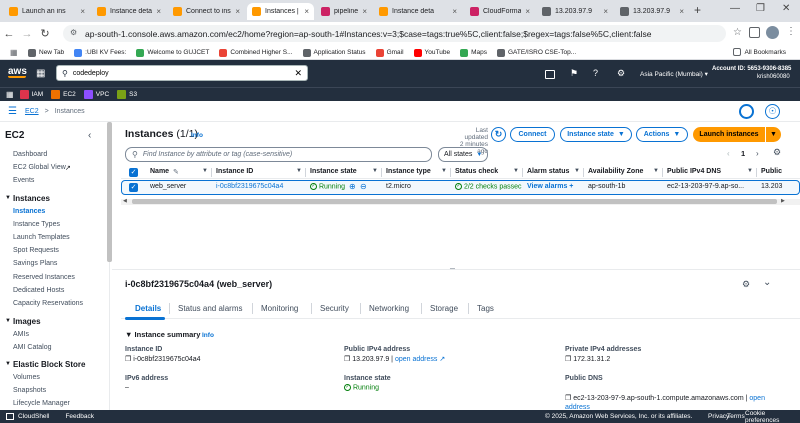  What do you see at coordinates (41, 237) in the screenshot?
I see `sidebar-item-launch-templates: Launch Templates` at bounding box center [41, 237].